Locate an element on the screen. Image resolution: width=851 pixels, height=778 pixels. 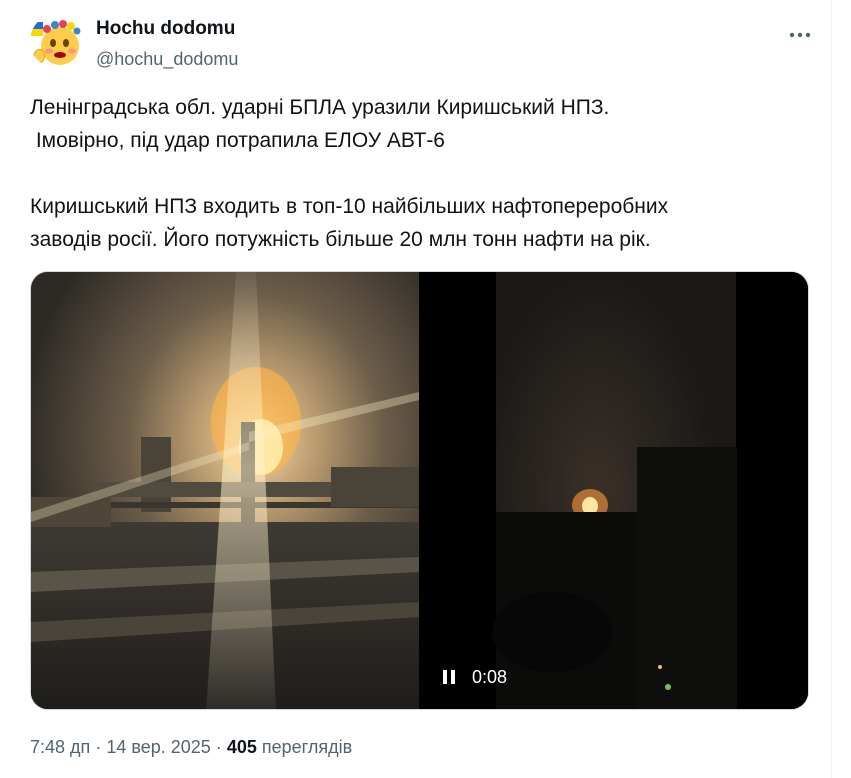
avatar is located at coordinates (57, 41).